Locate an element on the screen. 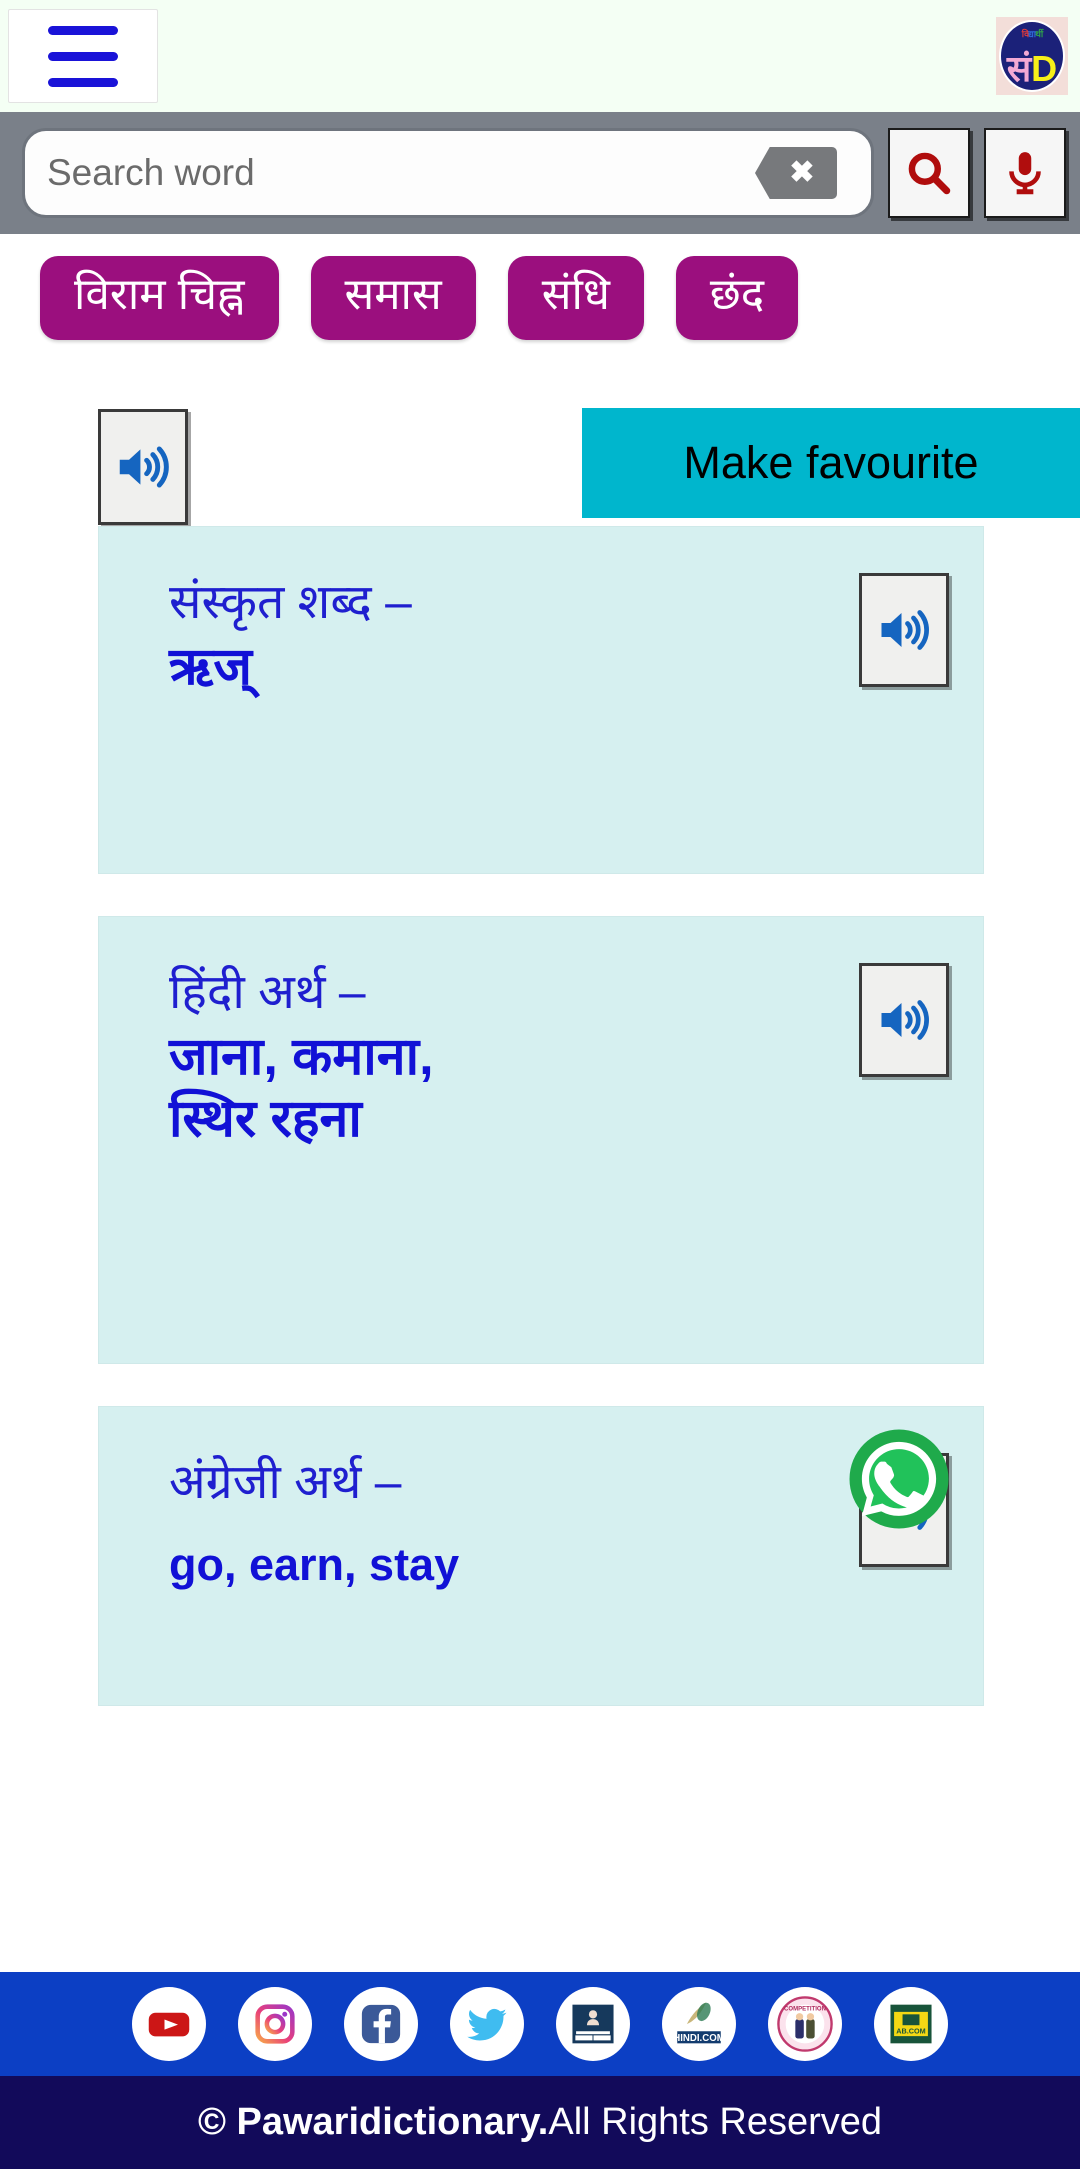  logo-tagline: विद्यार्थी is located at coordinates (1032, 34).